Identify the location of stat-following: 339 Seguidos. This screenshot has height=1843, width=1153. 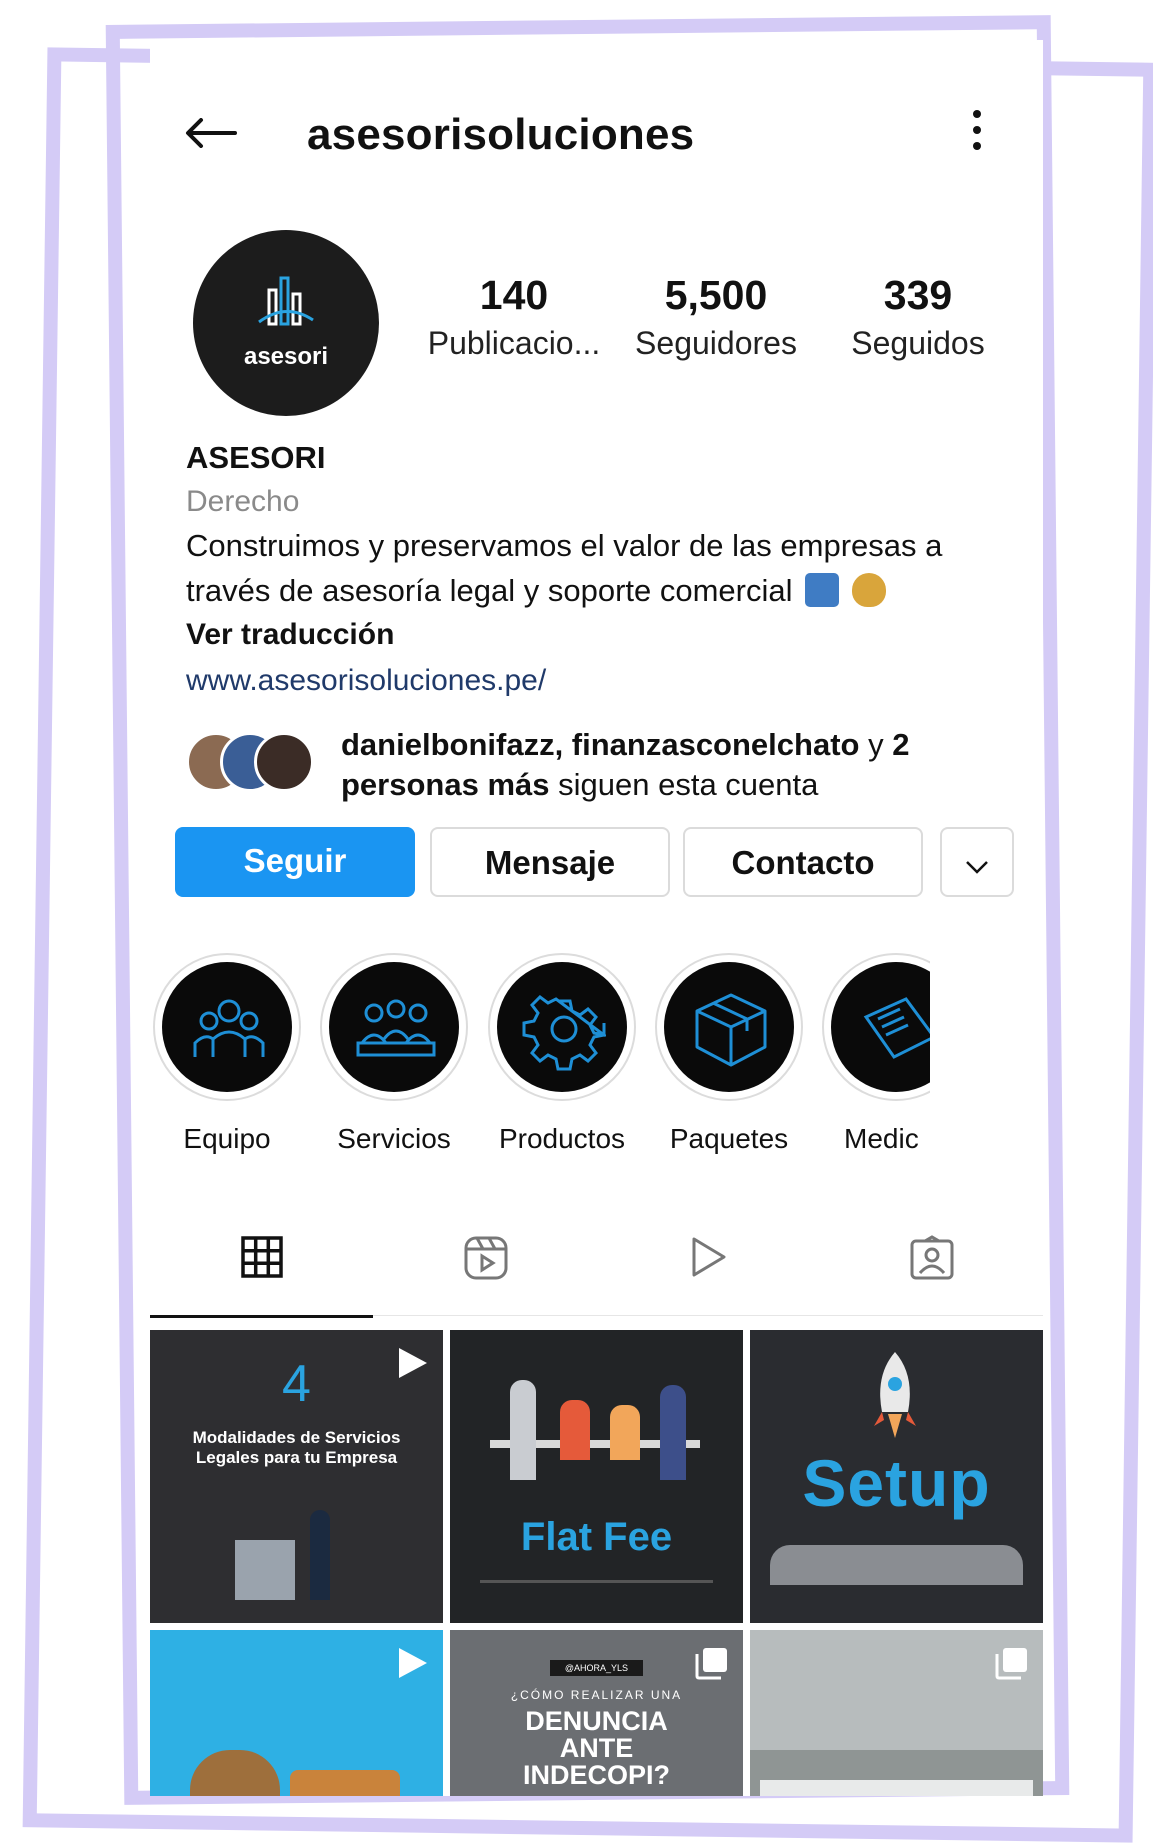
(918, 317).